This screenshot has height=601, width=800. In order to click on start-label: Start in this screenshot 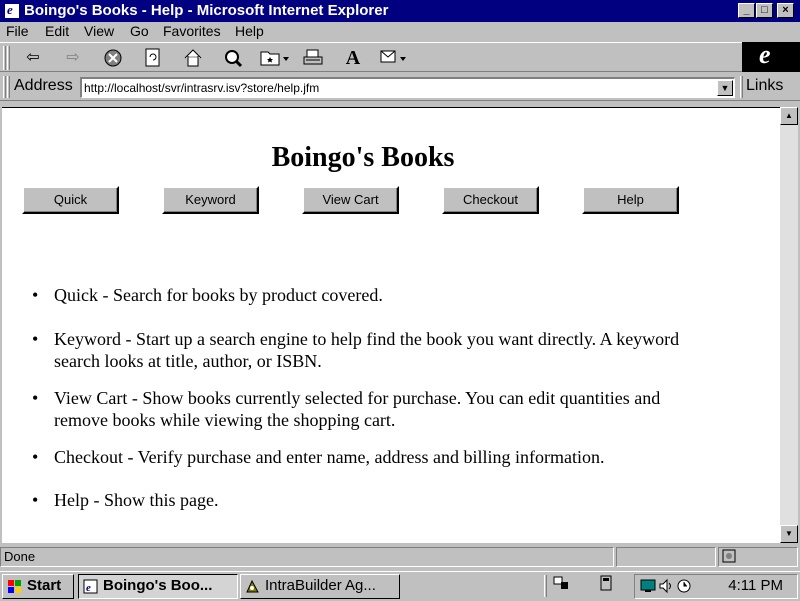, I will do `click(44, 585)`.